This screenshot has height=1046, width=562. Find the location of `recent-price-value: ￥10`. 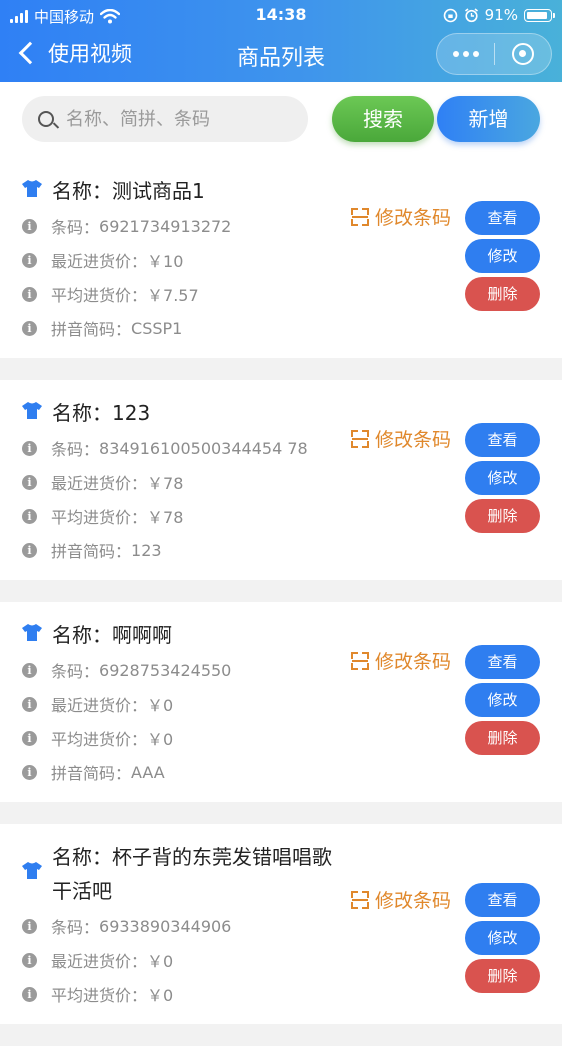

recent-price-value: ￥10 is located at coordinates (165, 261).